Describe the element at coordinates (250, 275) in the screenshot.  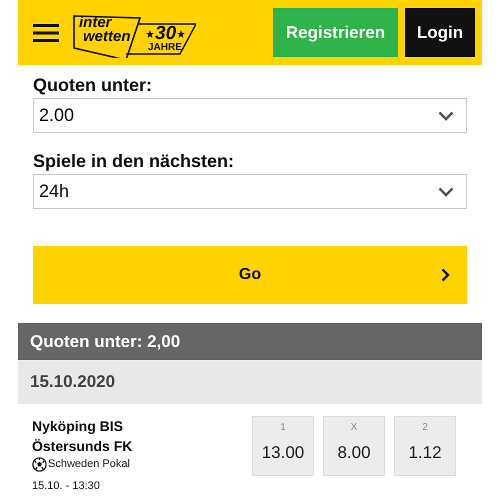
I see `go-button: Go` at that location.